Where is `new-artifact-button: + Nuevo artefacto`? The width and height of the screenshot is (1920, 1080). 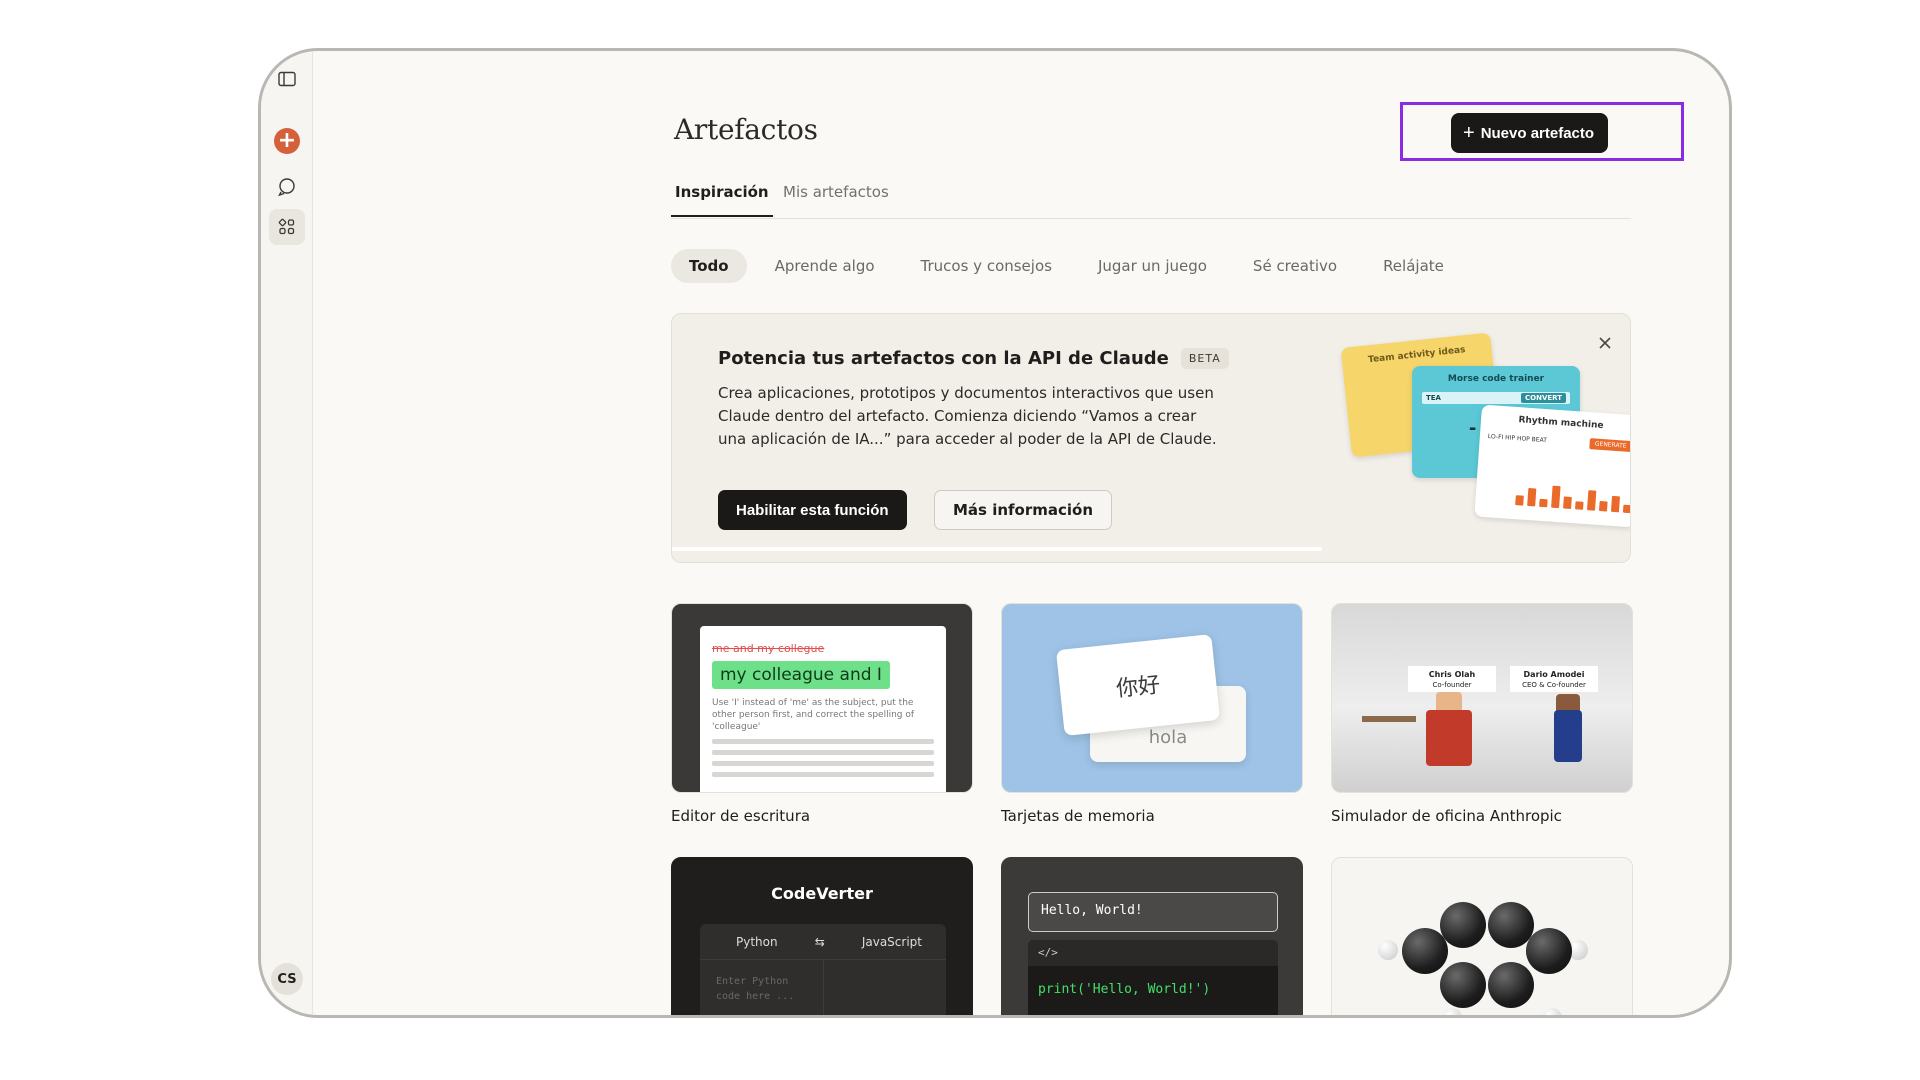
new-artifact-button: + Nuevo artefacto is located at coordinates (1530, 133).